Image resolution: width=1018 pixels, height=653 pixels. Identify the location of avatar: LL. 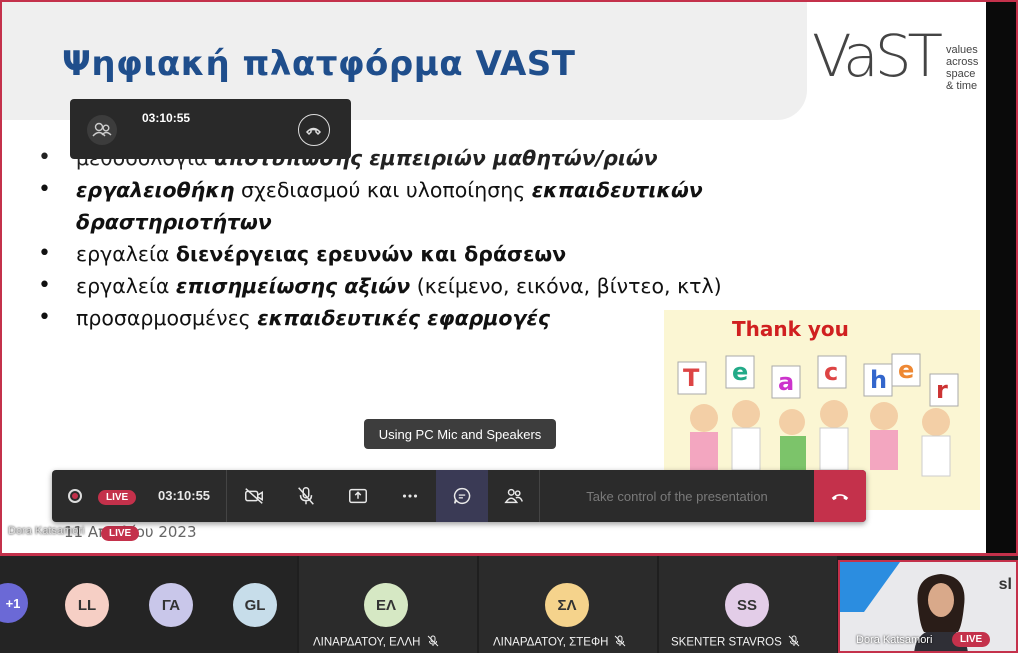
(87, 605).